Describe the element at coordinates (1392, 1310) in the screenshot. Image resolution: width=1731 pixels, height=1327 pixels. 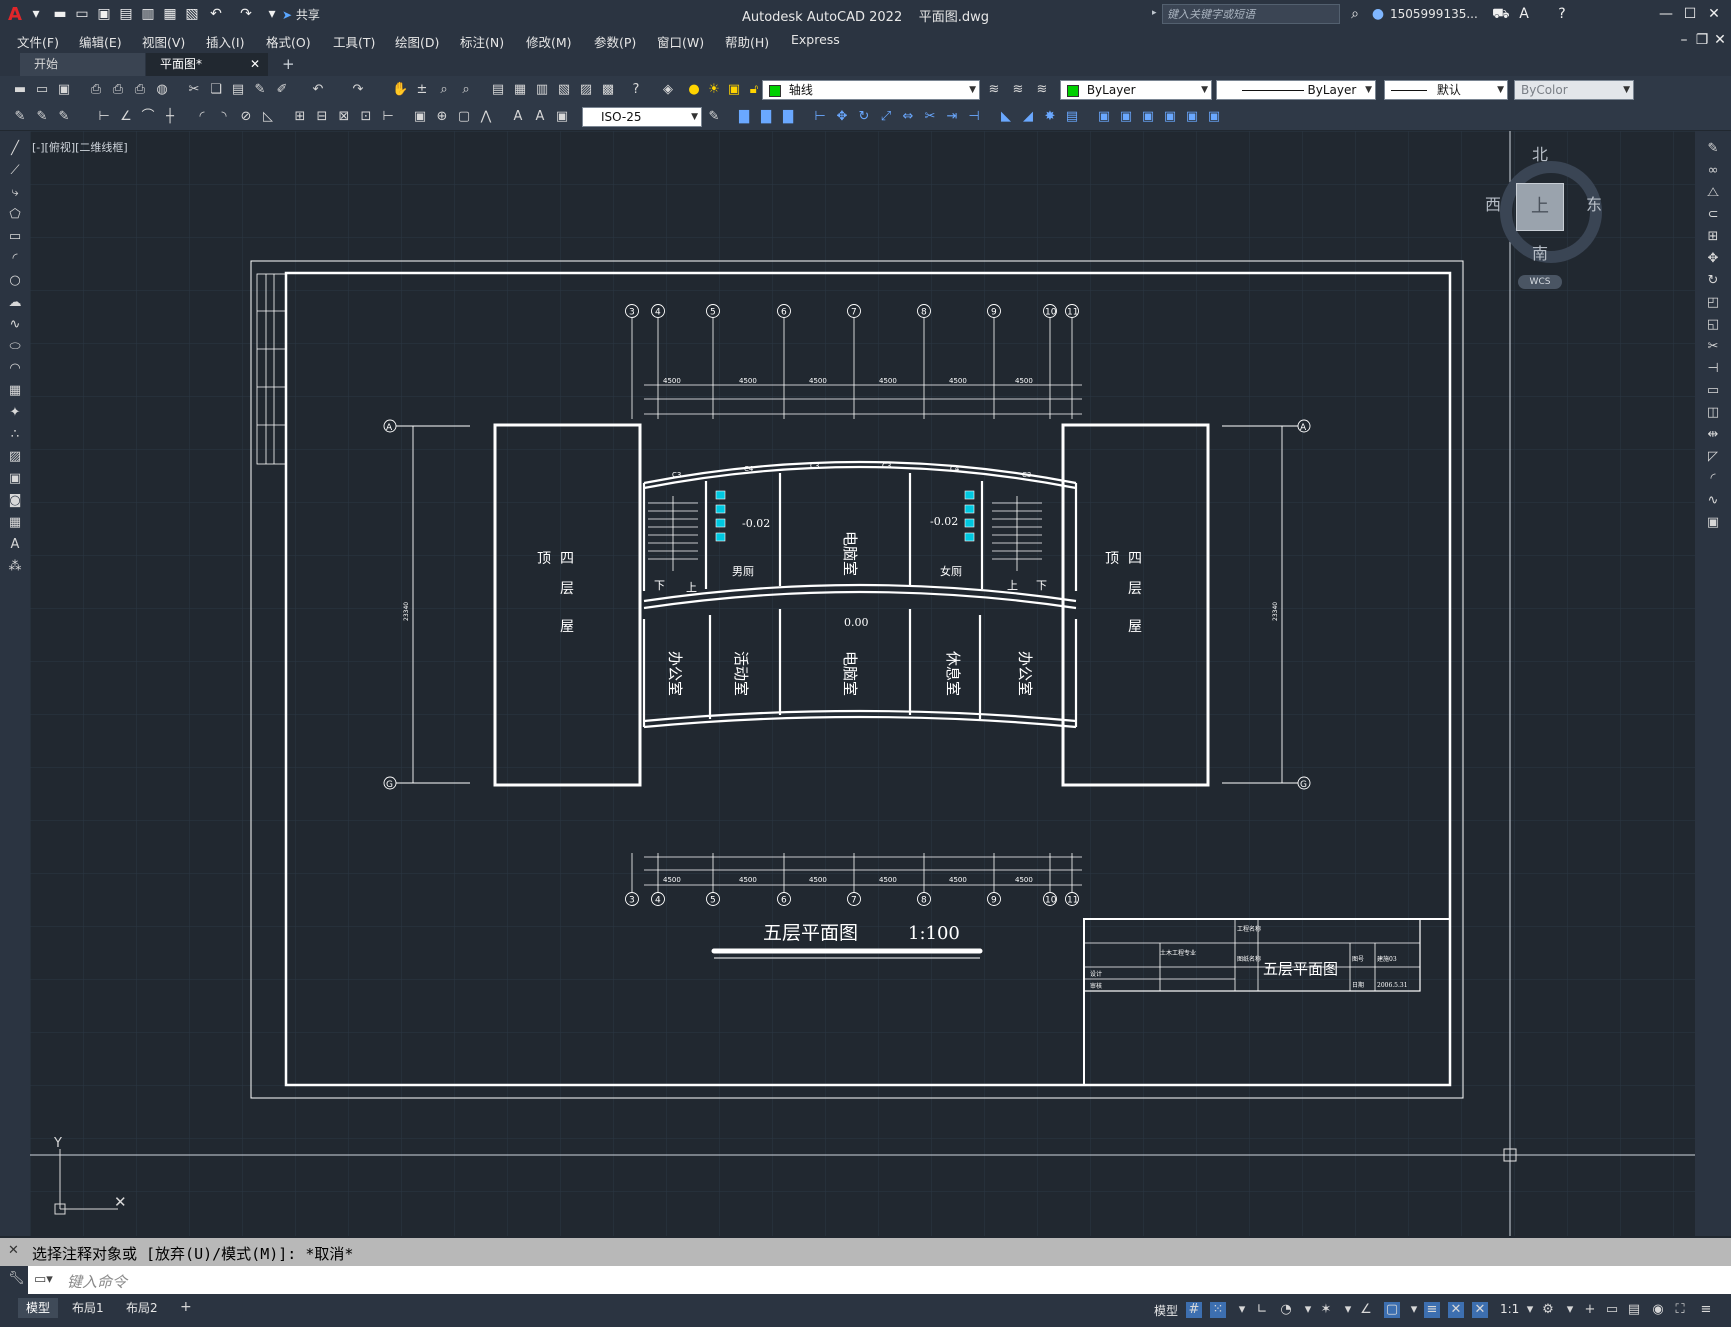
I see `osnap-icon: ▢` at that location.